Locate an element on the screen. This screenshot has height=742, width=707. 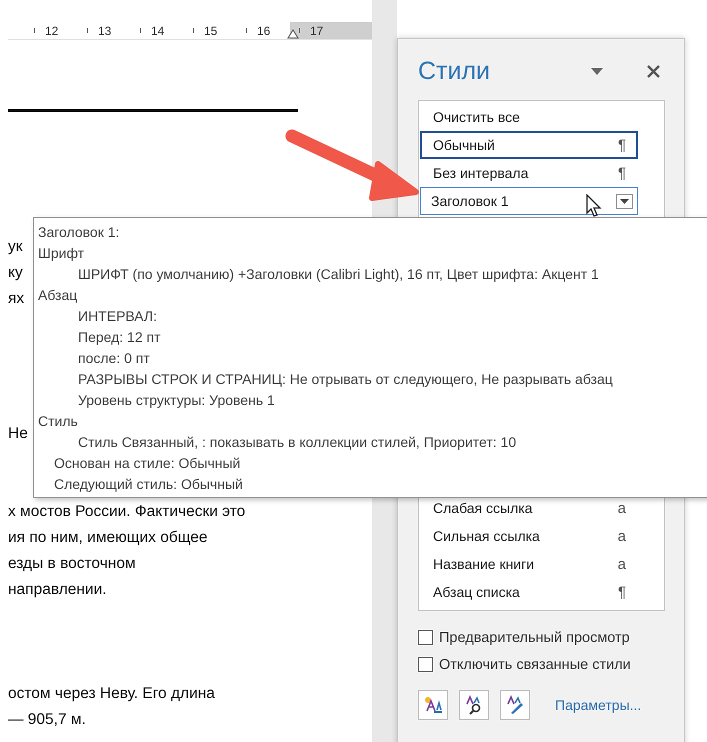
style-item: Очистить все is located at coordinates (529, 117).